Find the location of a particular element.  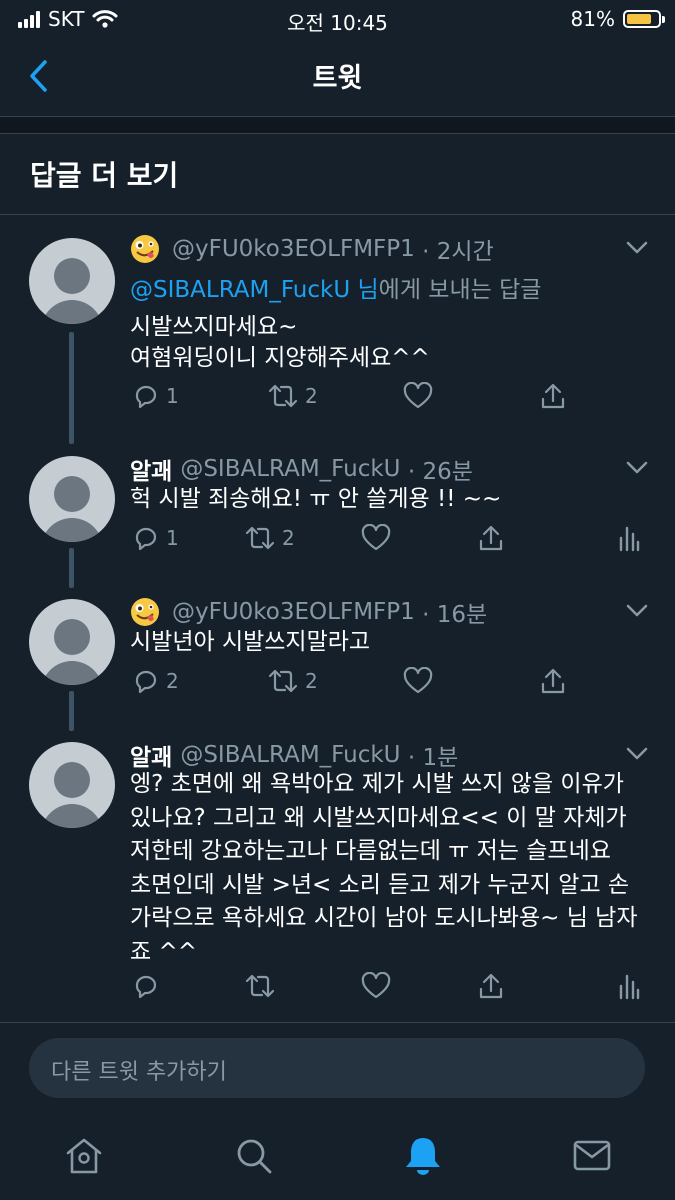

tweet-text: 시발쓰지마세요~ 여혐워딩이니 지양해주세요^^ is located at coordinates (280, 342).